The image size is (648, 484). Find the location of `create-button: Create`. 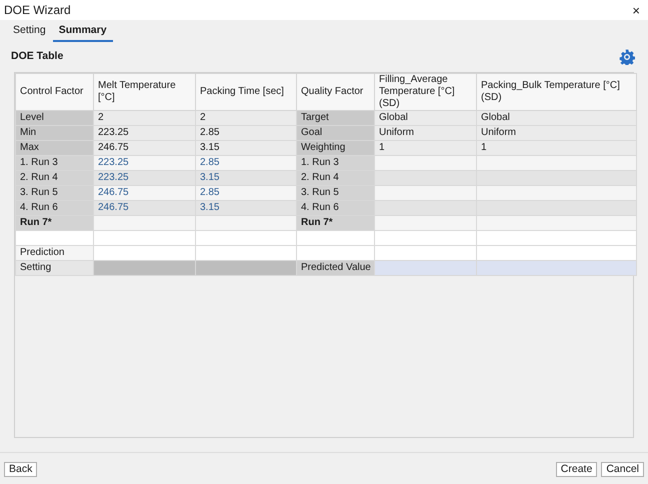

create-button: Create is located at coordinates (577, 469).